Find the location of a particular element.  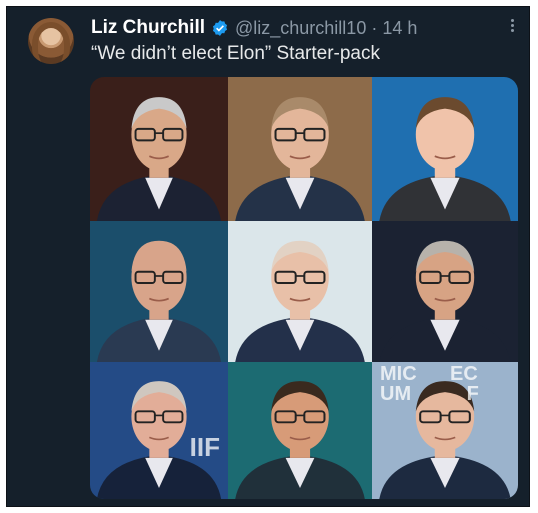

author-name: Liz Churchill is located at coordinates (148, 28).